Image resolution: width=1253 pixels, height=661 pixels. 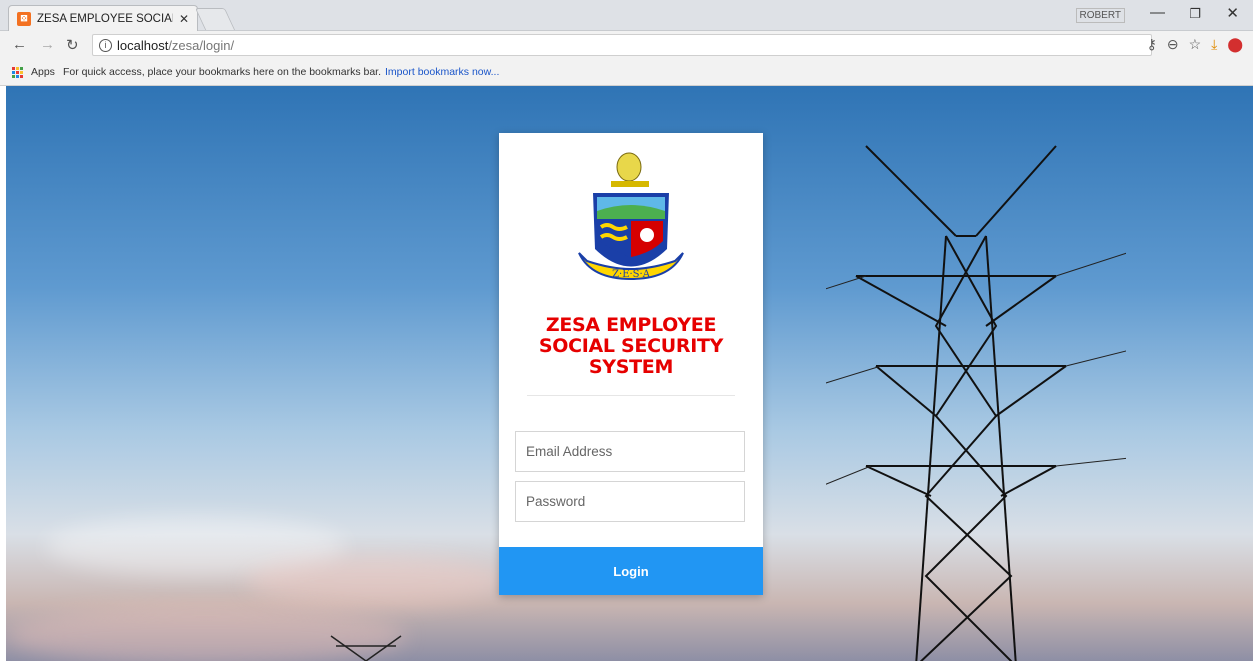 I want to click on minimize-icon: —, so click(x=1157, y=12).